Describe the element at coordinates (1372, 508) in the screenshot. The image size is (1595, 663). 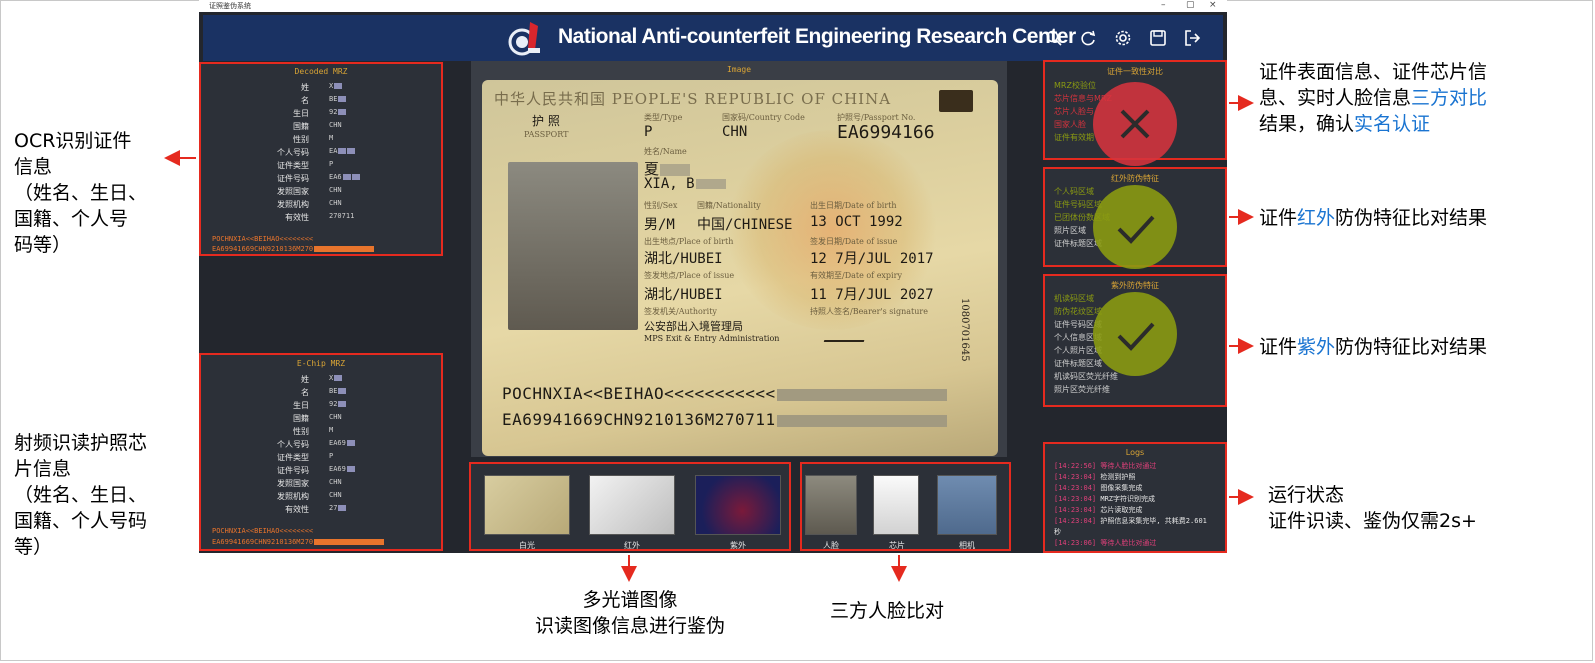
I see `annotation-status: 运行状态 证件识读、鉴伪仅需2s+` at that location.